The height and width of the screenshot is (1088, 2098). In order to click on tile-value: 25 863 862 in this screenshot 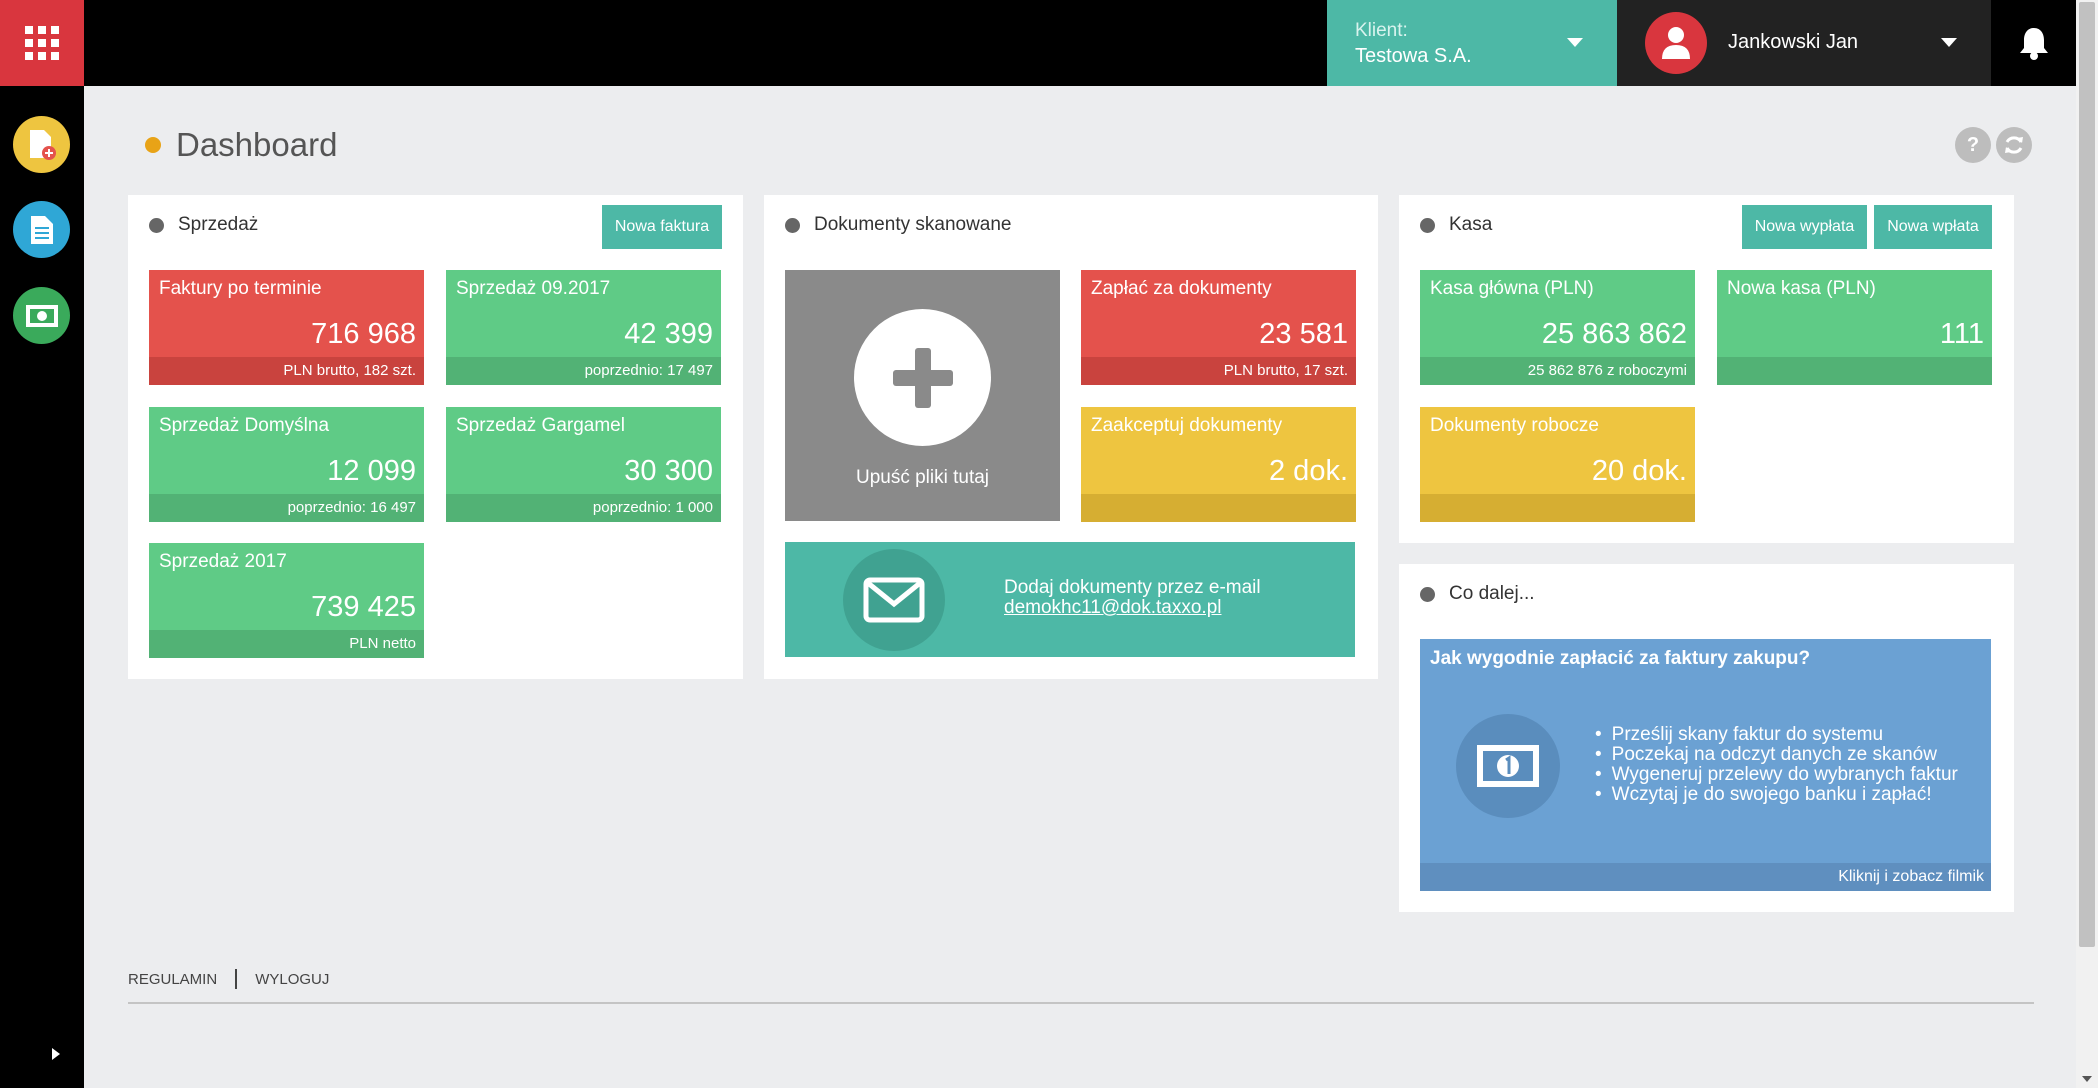, I will do `click(1614, 334)`.